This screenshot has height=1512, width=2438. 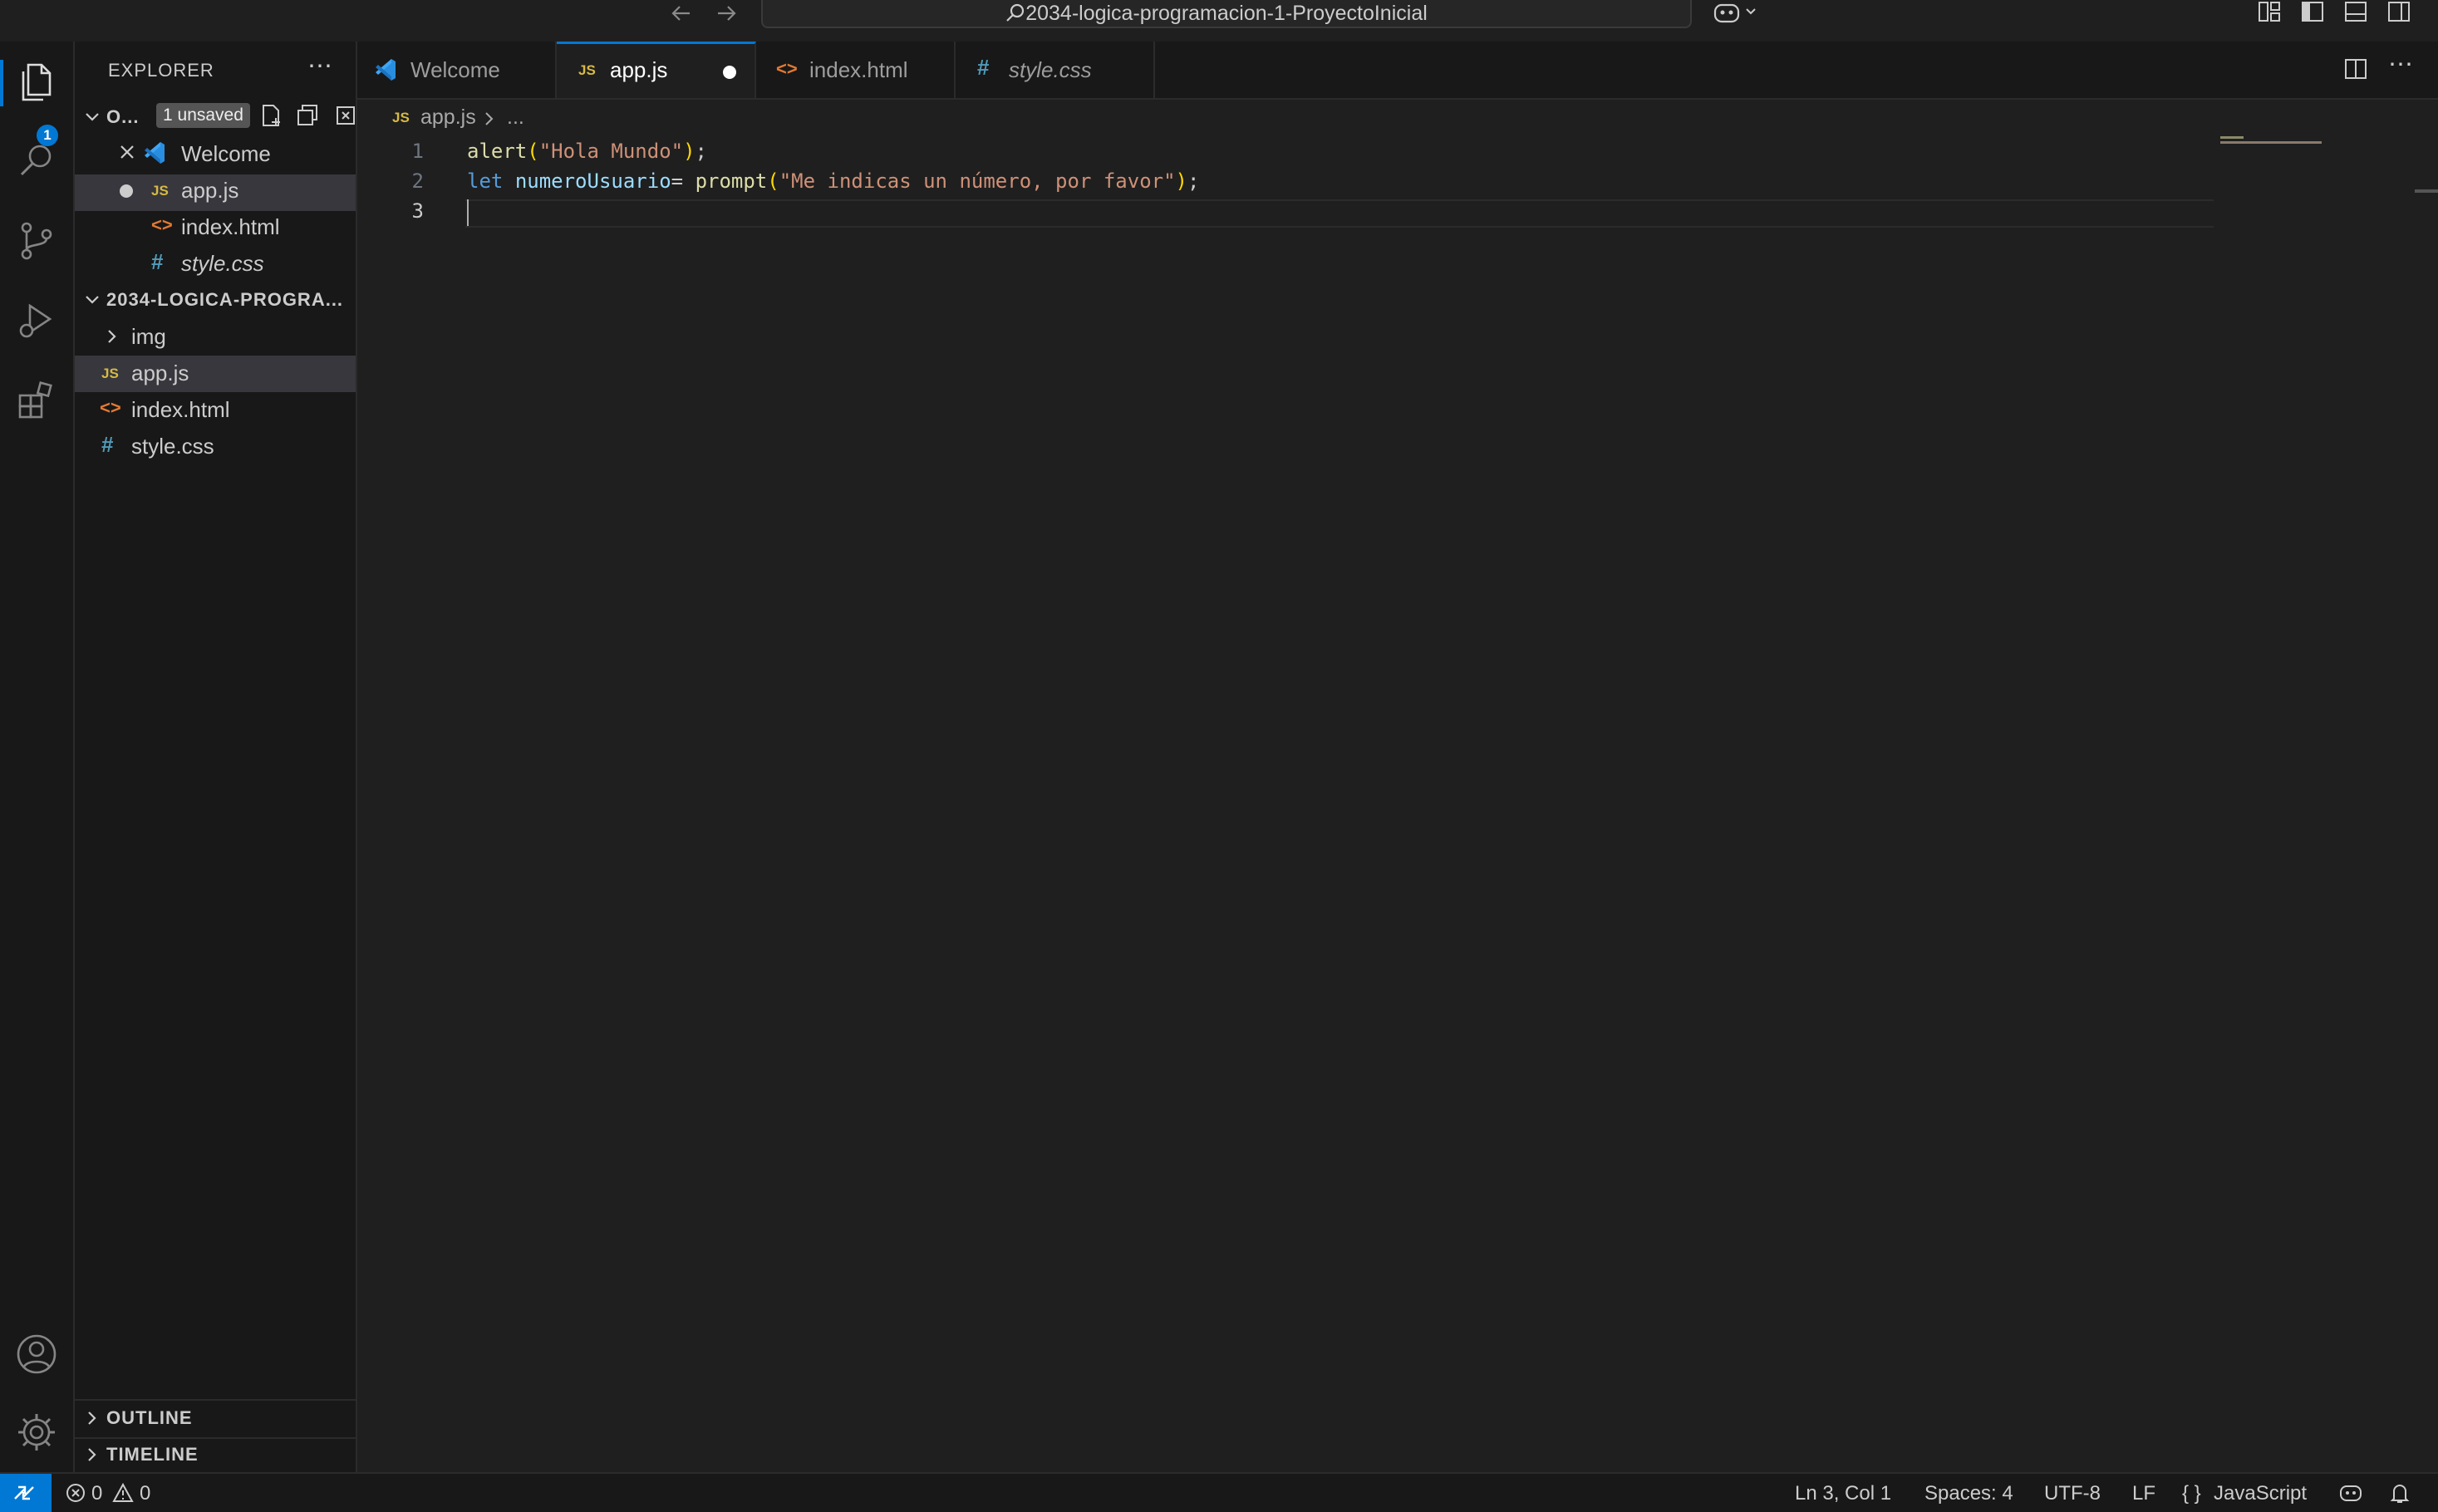 What do you see at coordinates (344, 115) in the screenshot?
I see `close-all-icon` at bounding box center [344, 115].